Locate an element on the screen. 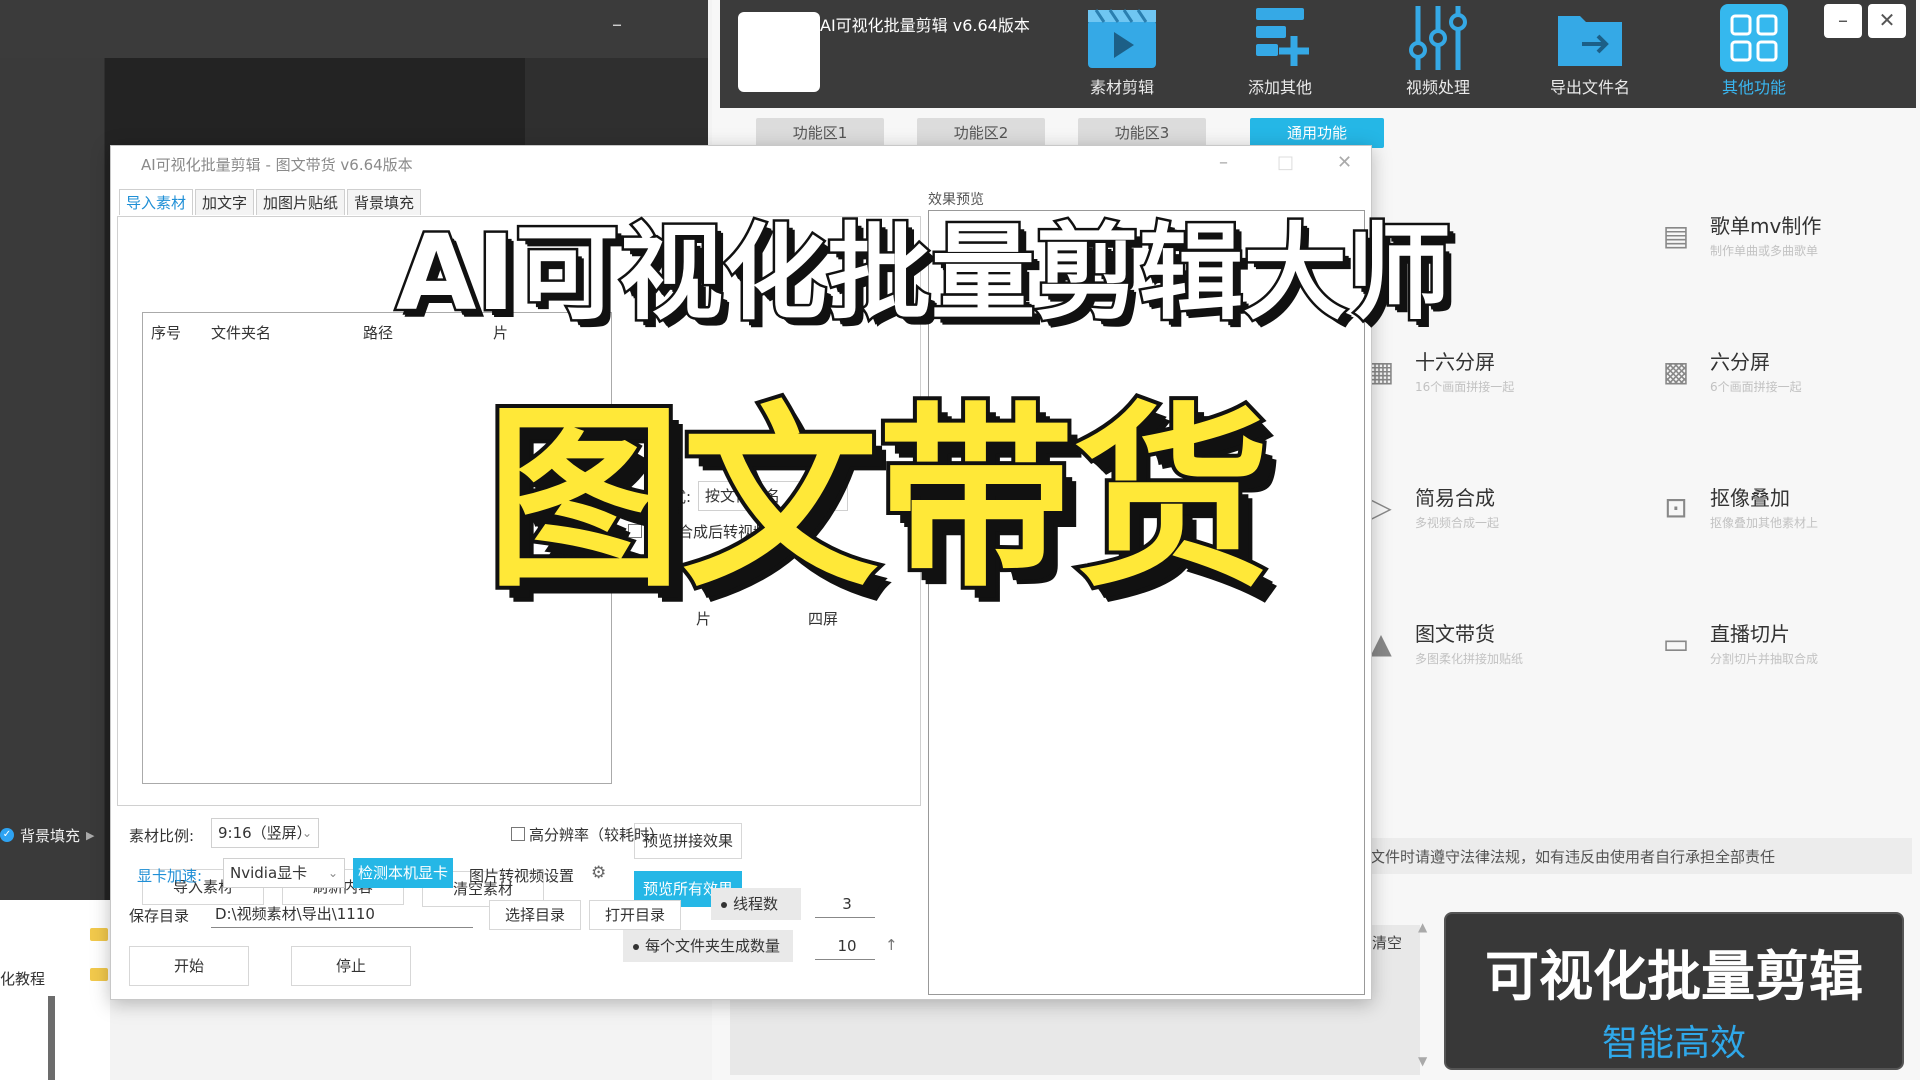 The width and height of the screenshot is (1920, 1080). tool-material-clip: 素材剪辑 is located at coordinates (1122, 51).